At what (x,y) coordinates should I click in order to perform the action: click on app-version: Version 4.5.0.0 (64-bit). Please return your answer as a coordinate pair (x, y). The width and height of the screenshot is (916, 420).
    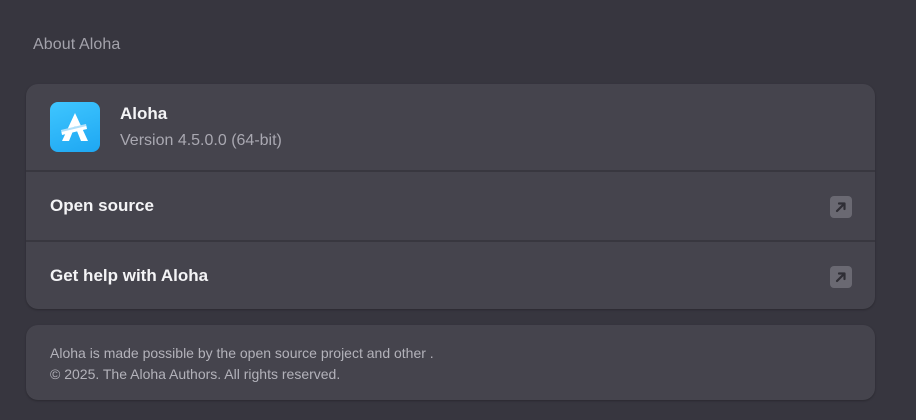
    Looking at the image, I should click on (201, 140).